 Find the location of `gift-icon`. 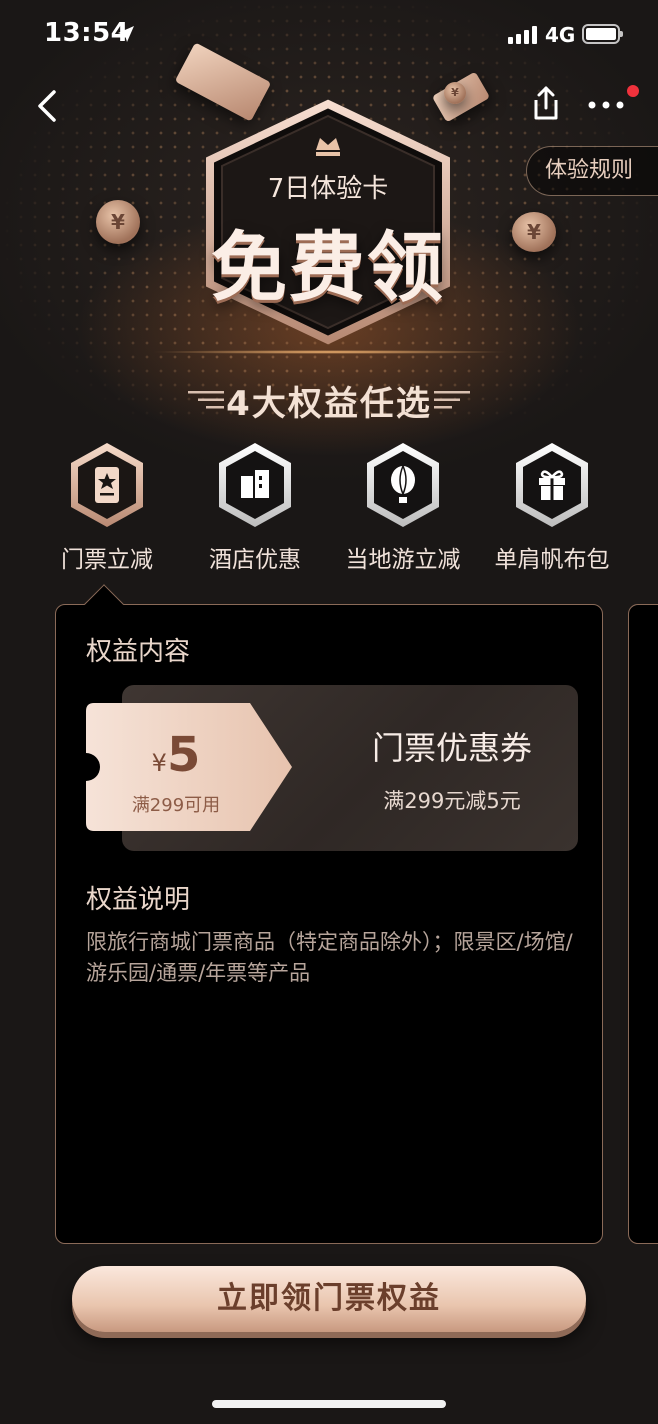

gift-icon is located at coordinates (552, 485).